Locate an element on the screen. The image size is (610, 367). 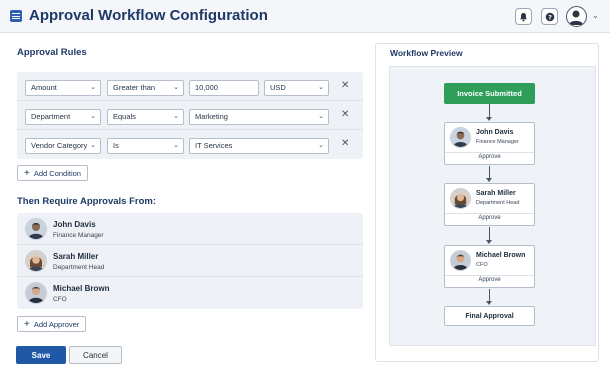
save-button: Save is located at coordinates (41, 355).